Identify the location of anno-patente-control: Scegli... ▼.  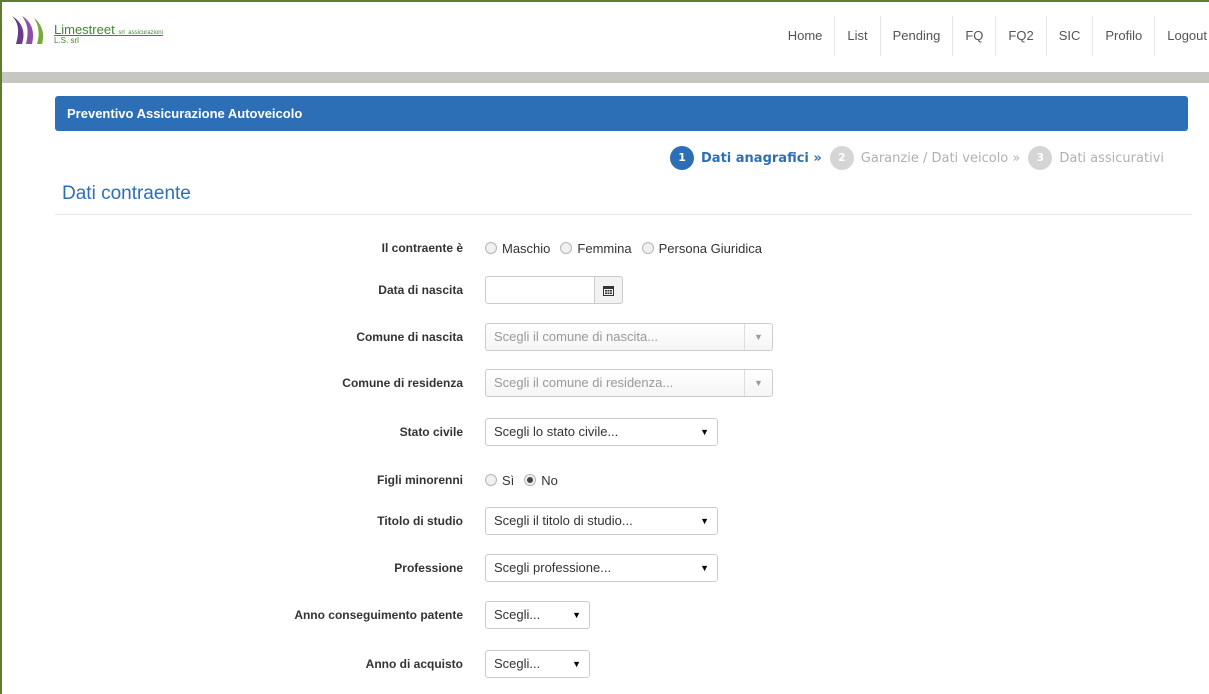
(537, 615).